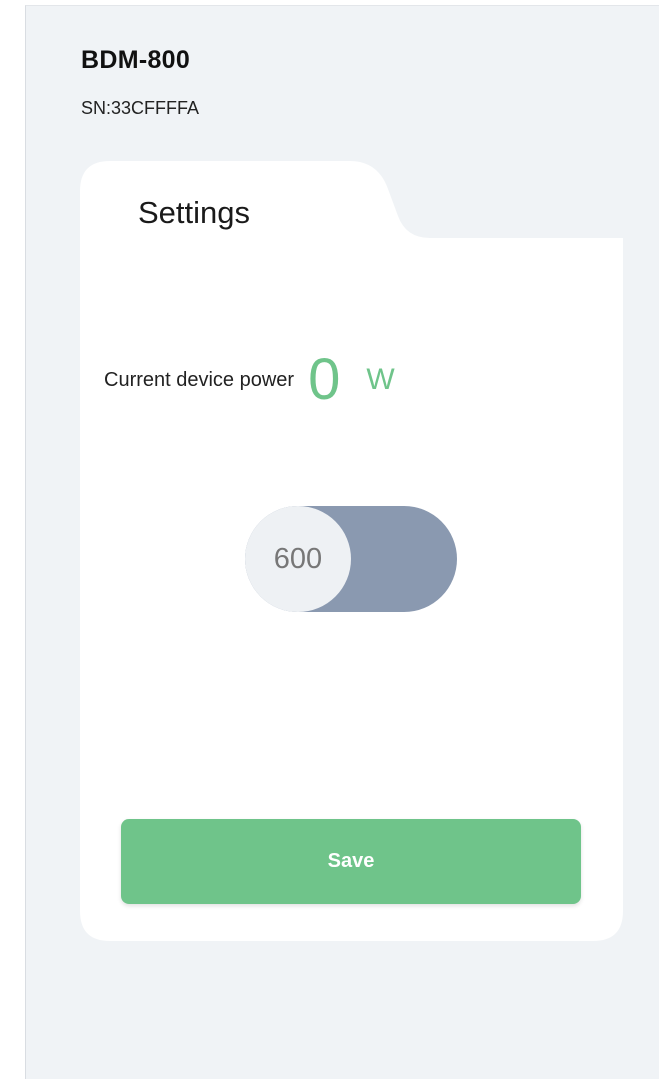 This screenshot has width=659, height=1079. What do you see at coordinates (199, 379) in the screenshot?
I see `power-label: Current device power` at bounding box center [199, 379].